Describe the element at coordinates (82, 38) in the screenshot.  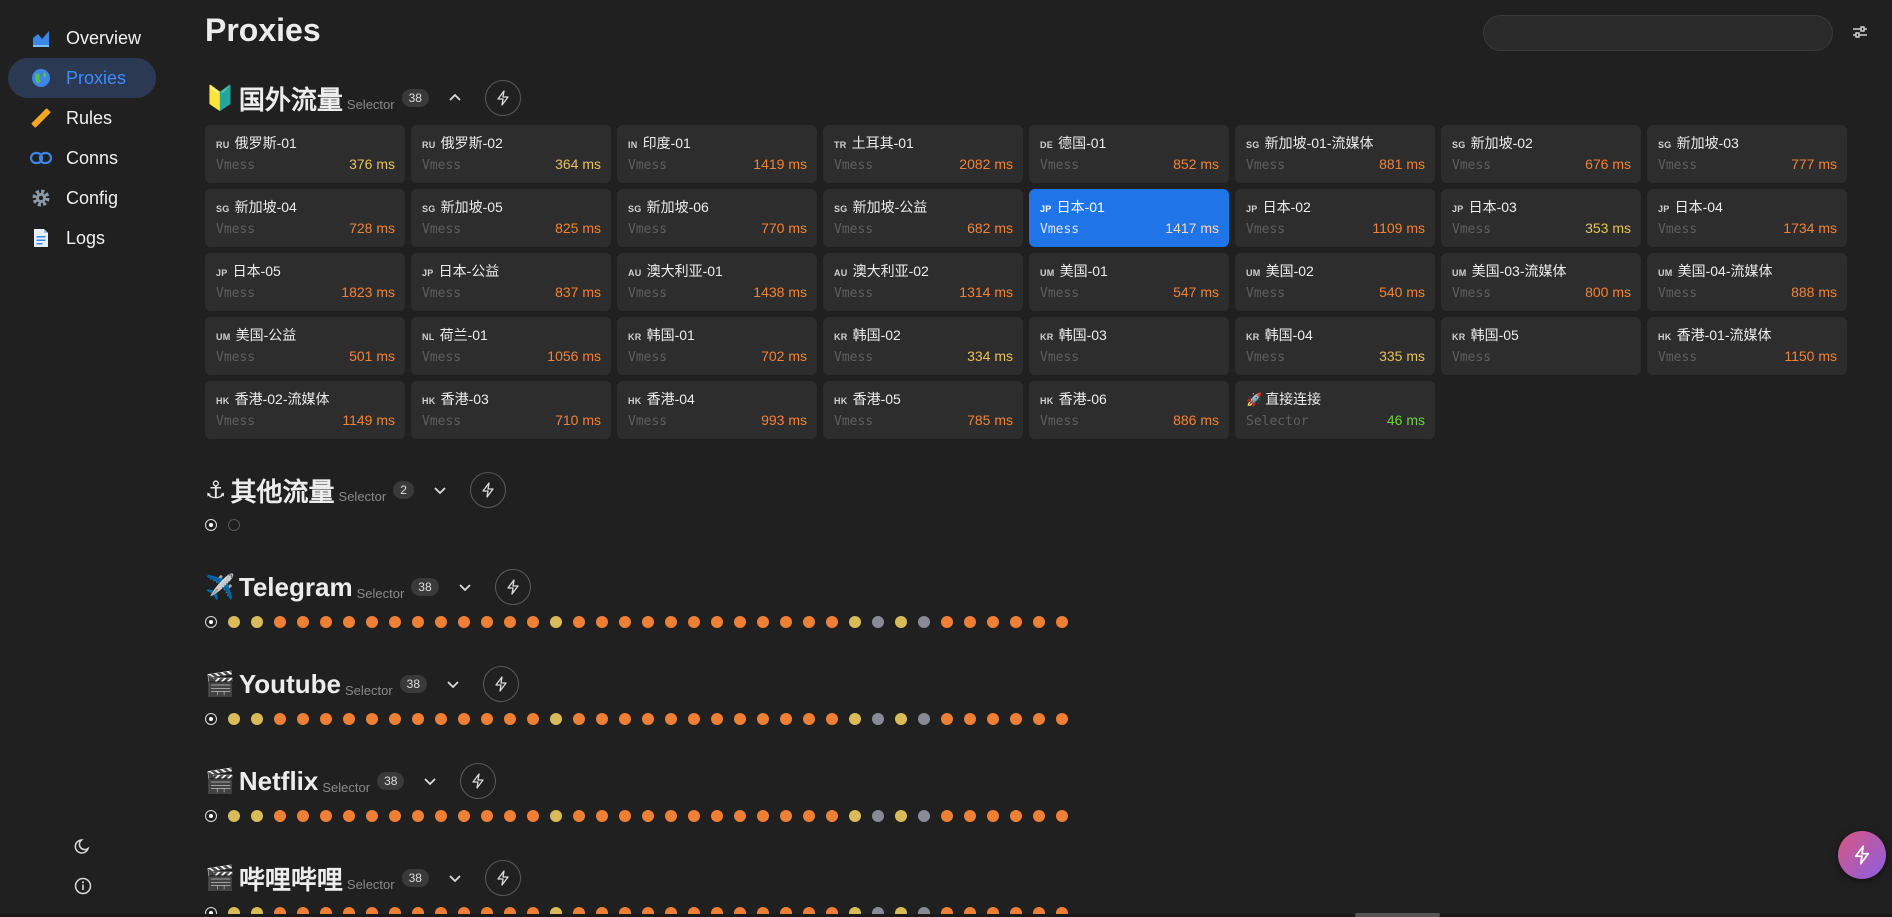
I see `sidebar-item-overview: Overview` at that location.